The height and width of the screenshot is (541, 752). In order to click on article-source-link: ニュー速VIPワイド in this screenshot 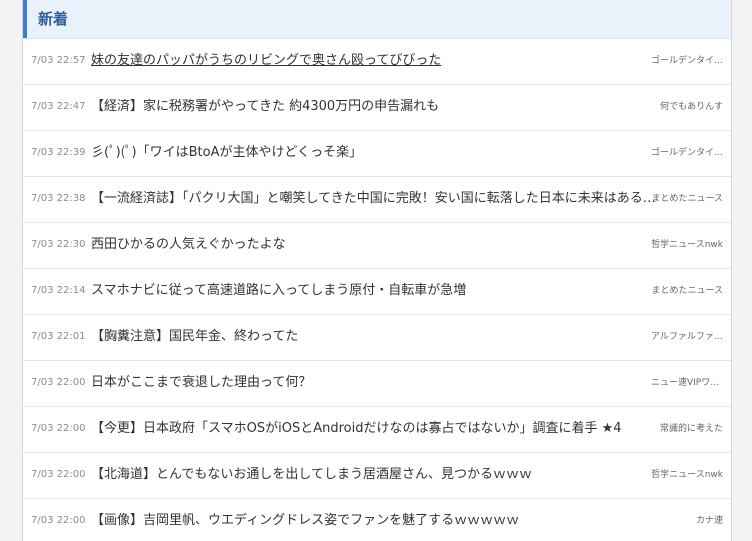, I will do `click(687, 383)`.